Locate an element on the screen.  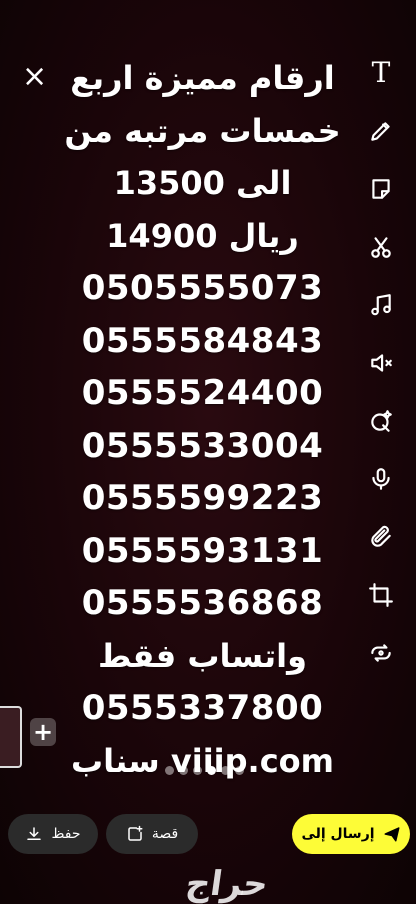
page-dot-active is located at coordinates (211, 770).